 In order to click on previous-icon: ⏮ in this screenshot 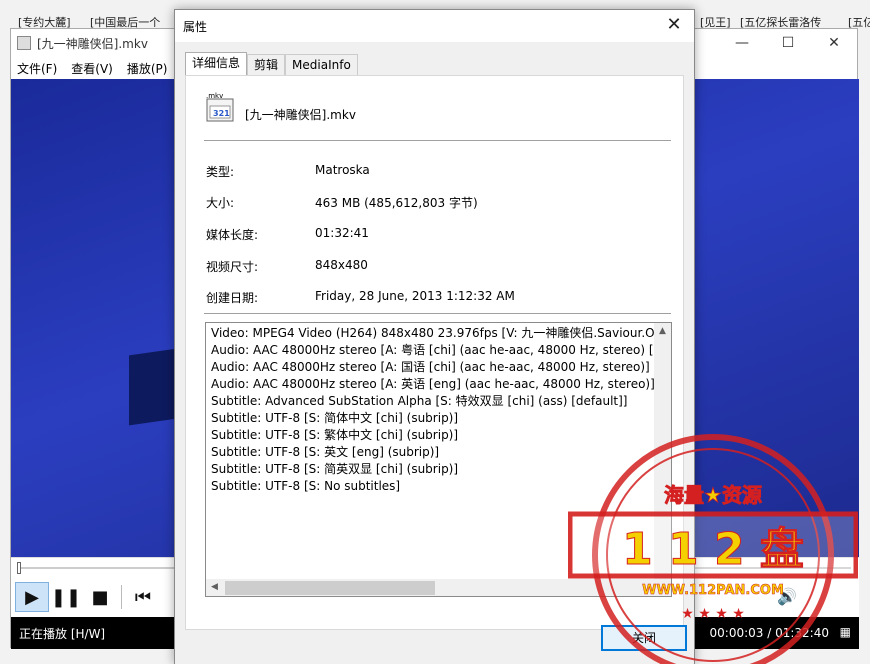, I will do `click(143, 597)`.